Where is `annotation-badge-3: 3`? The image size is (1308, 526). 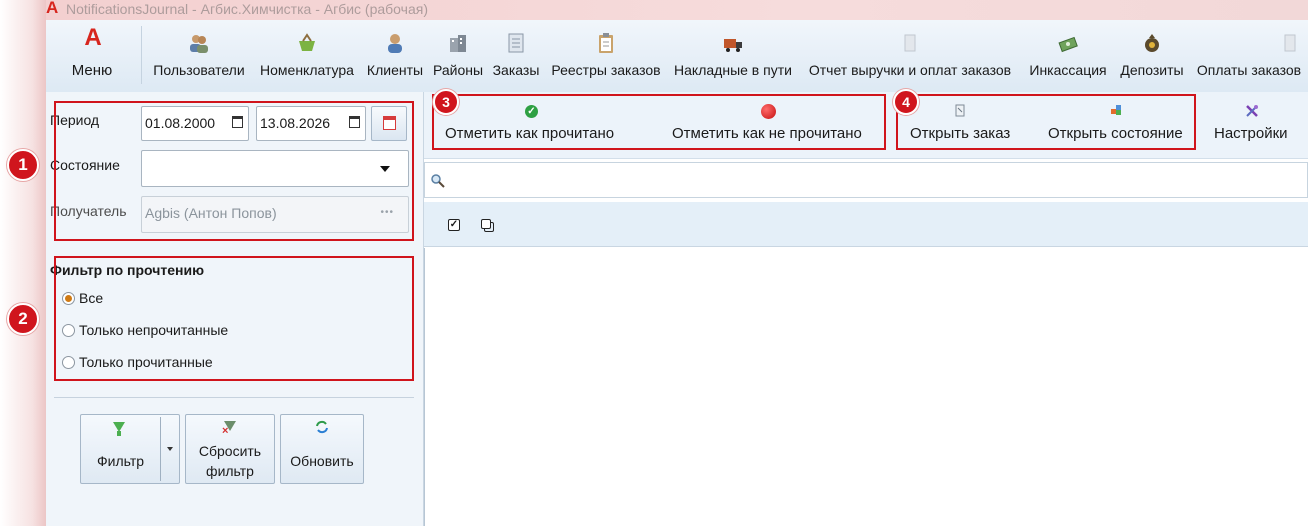
annotation-badge-3: 3 is located at coordinates (446, 102).